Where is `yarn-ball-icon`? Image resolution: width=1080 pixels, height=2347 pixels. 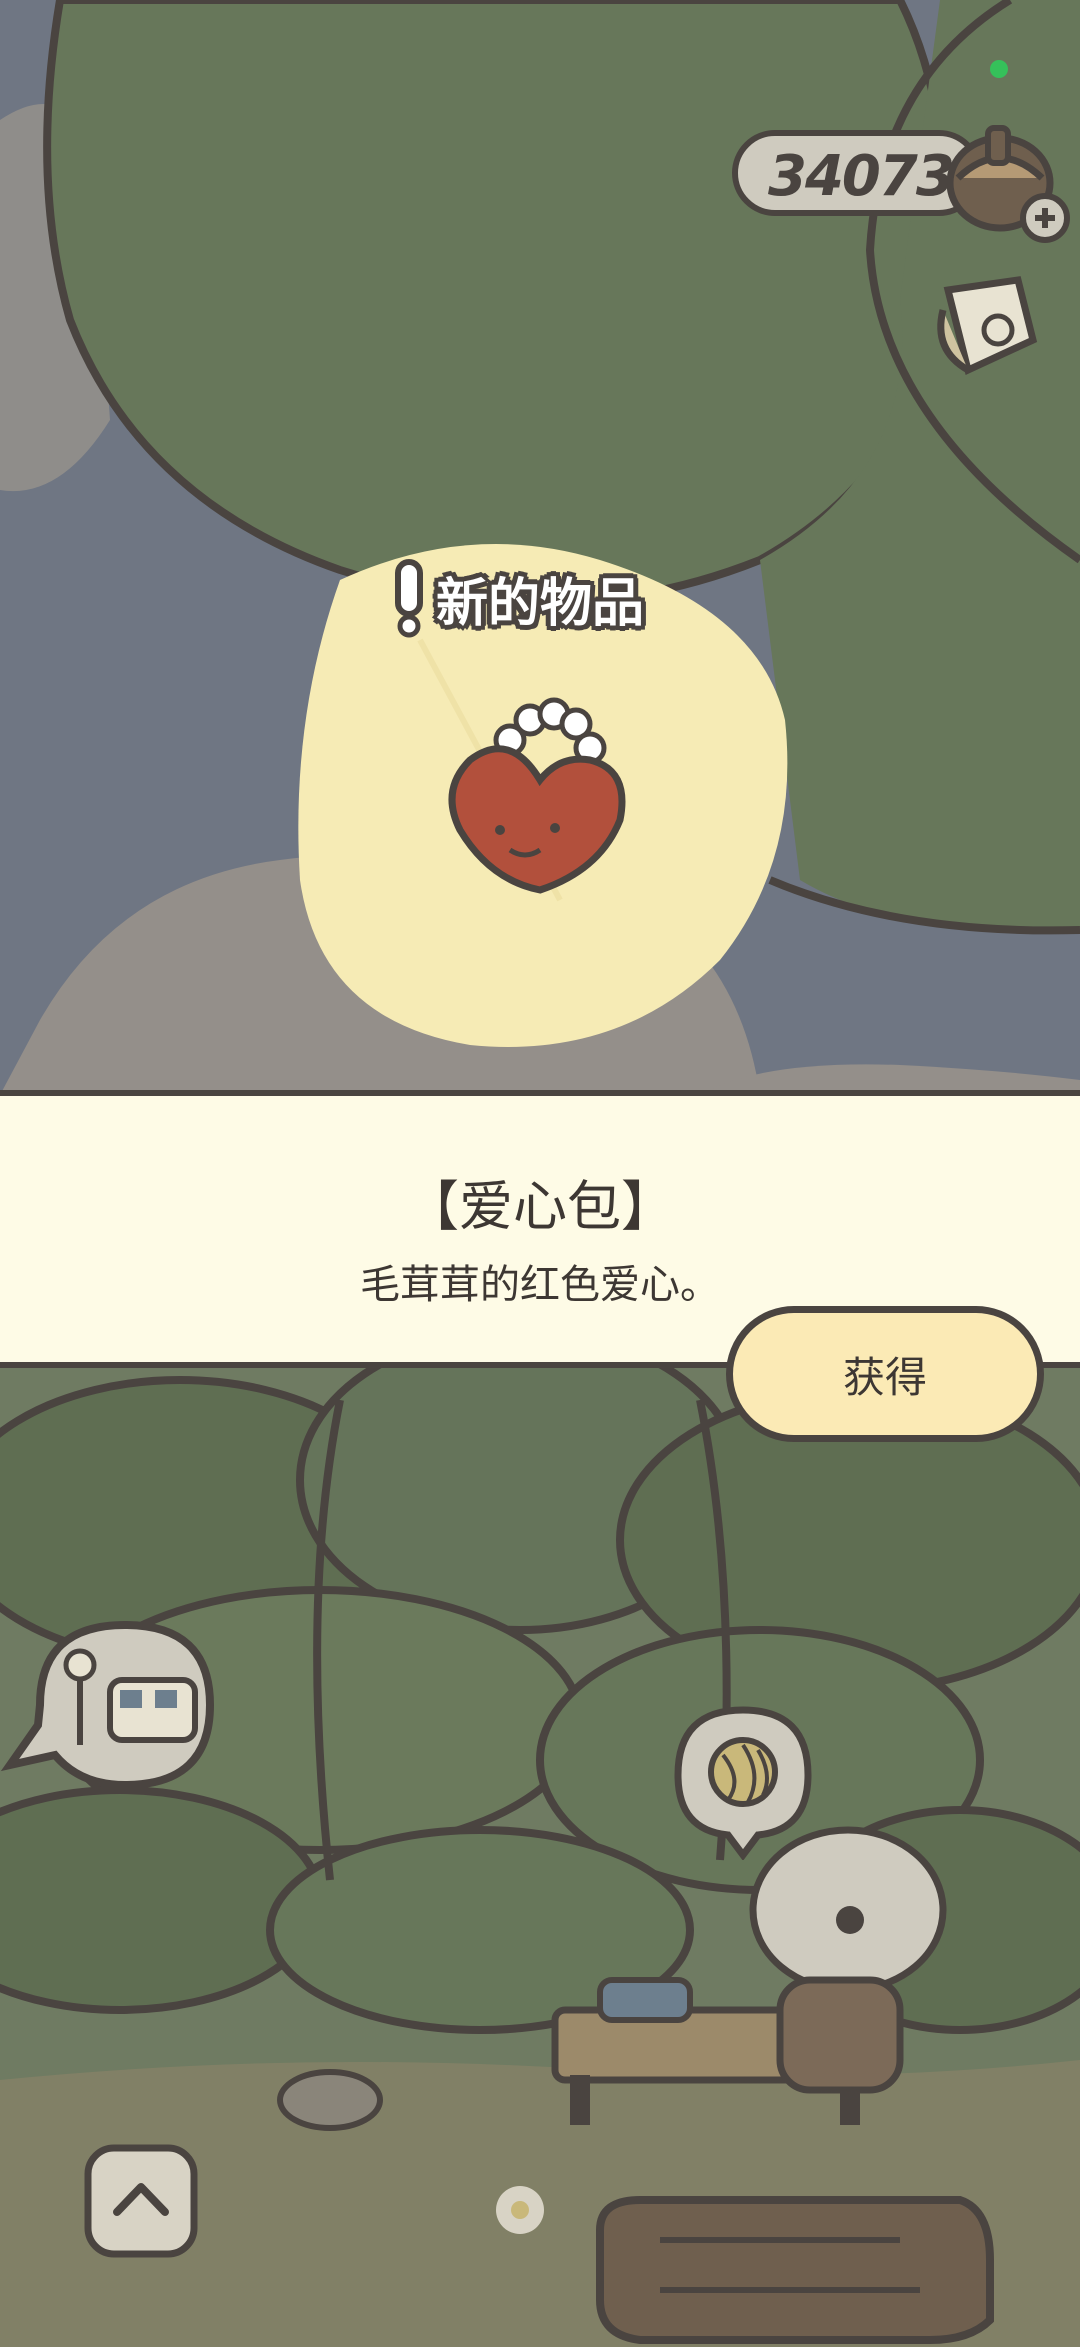 yarn-ball-icon is located at coordinates (743, 1780).